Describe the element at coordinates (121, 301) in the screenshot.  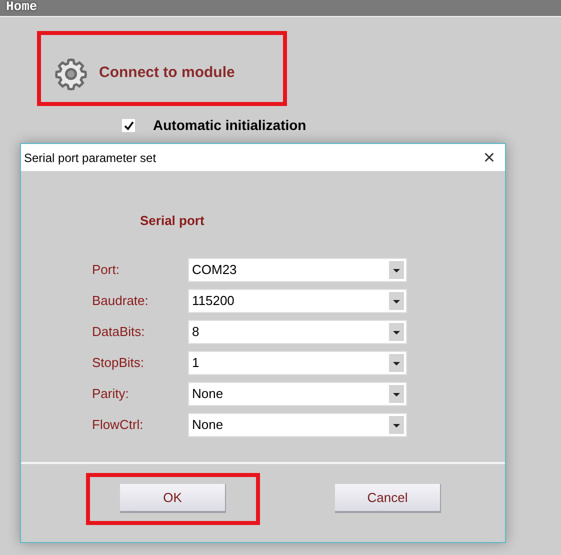
I see `field-label: Baudrate:` at that location.